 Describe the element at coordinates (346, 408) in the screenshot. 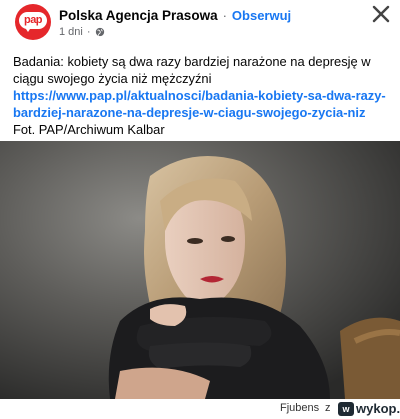

I see `wykop-badge-icon: w` at that location.